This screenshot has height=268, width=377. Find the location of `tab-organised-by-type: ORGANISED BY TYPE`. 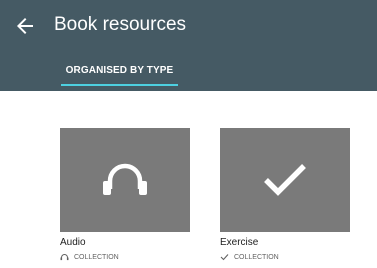

tab-organised-by-type: ORGANISED BY TYPE is located at coordinates (119, 72).